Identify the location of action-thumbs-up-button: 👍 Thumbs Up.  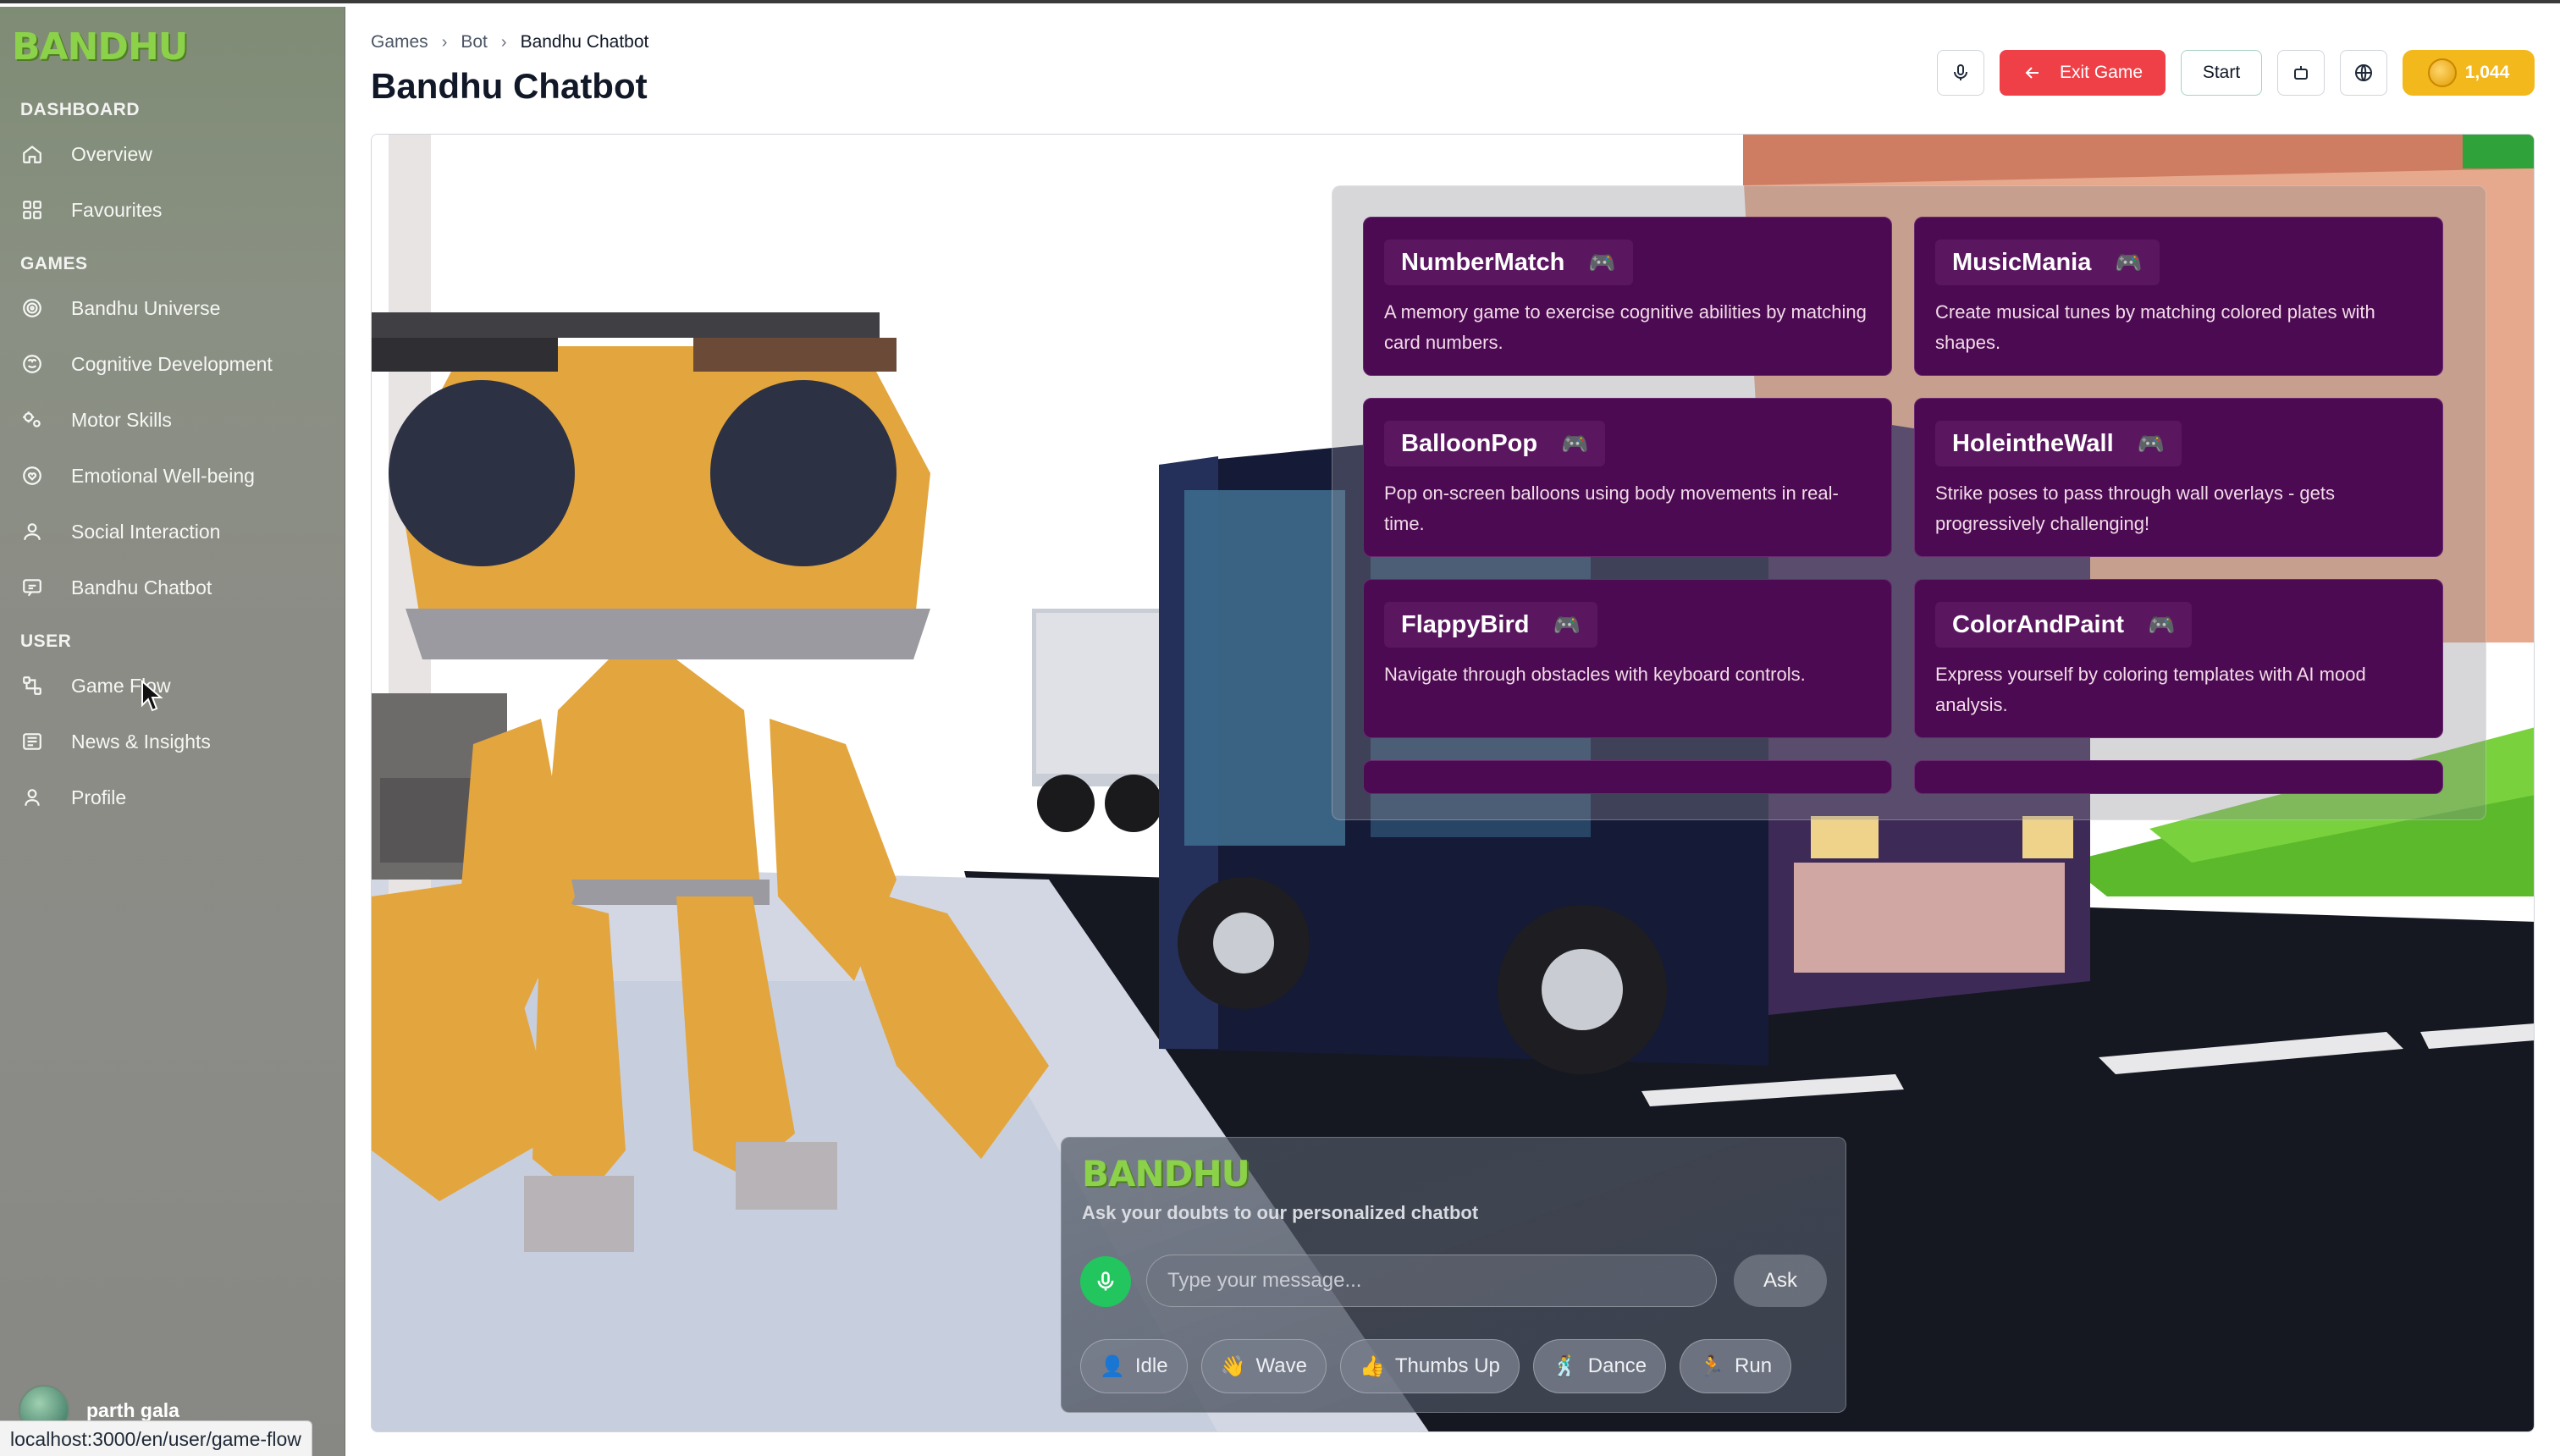
(1429, 1366).